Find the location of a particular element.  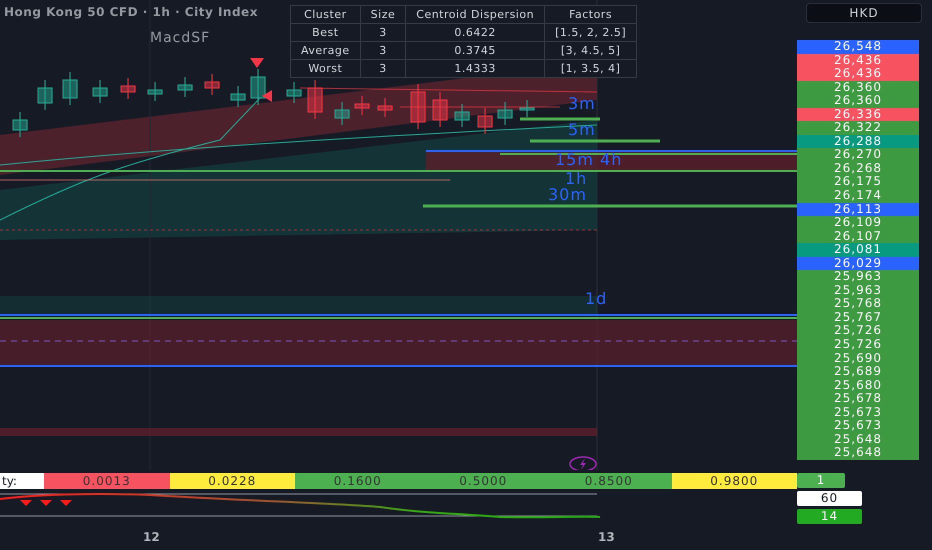

strip-label: ty: is located at coordinates (22, 481).